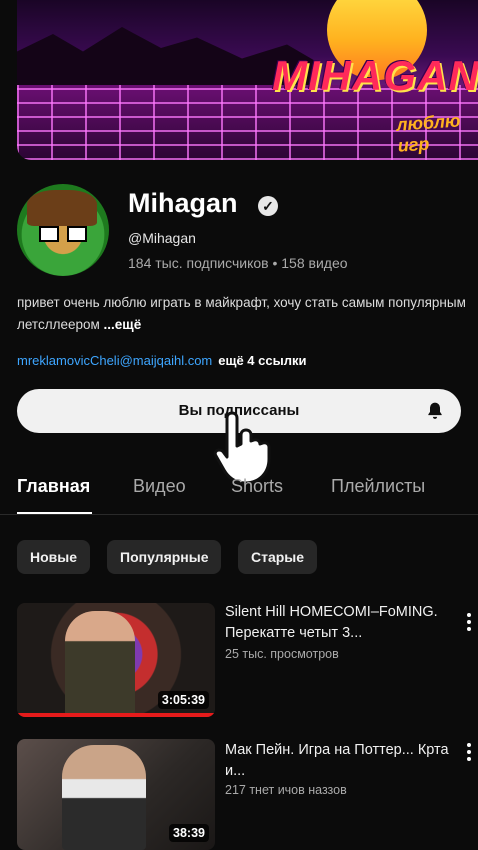  Describe the element at coordinates (162, 238) in the screenshot. I see `channel-handle: @Mihagan` at that location.